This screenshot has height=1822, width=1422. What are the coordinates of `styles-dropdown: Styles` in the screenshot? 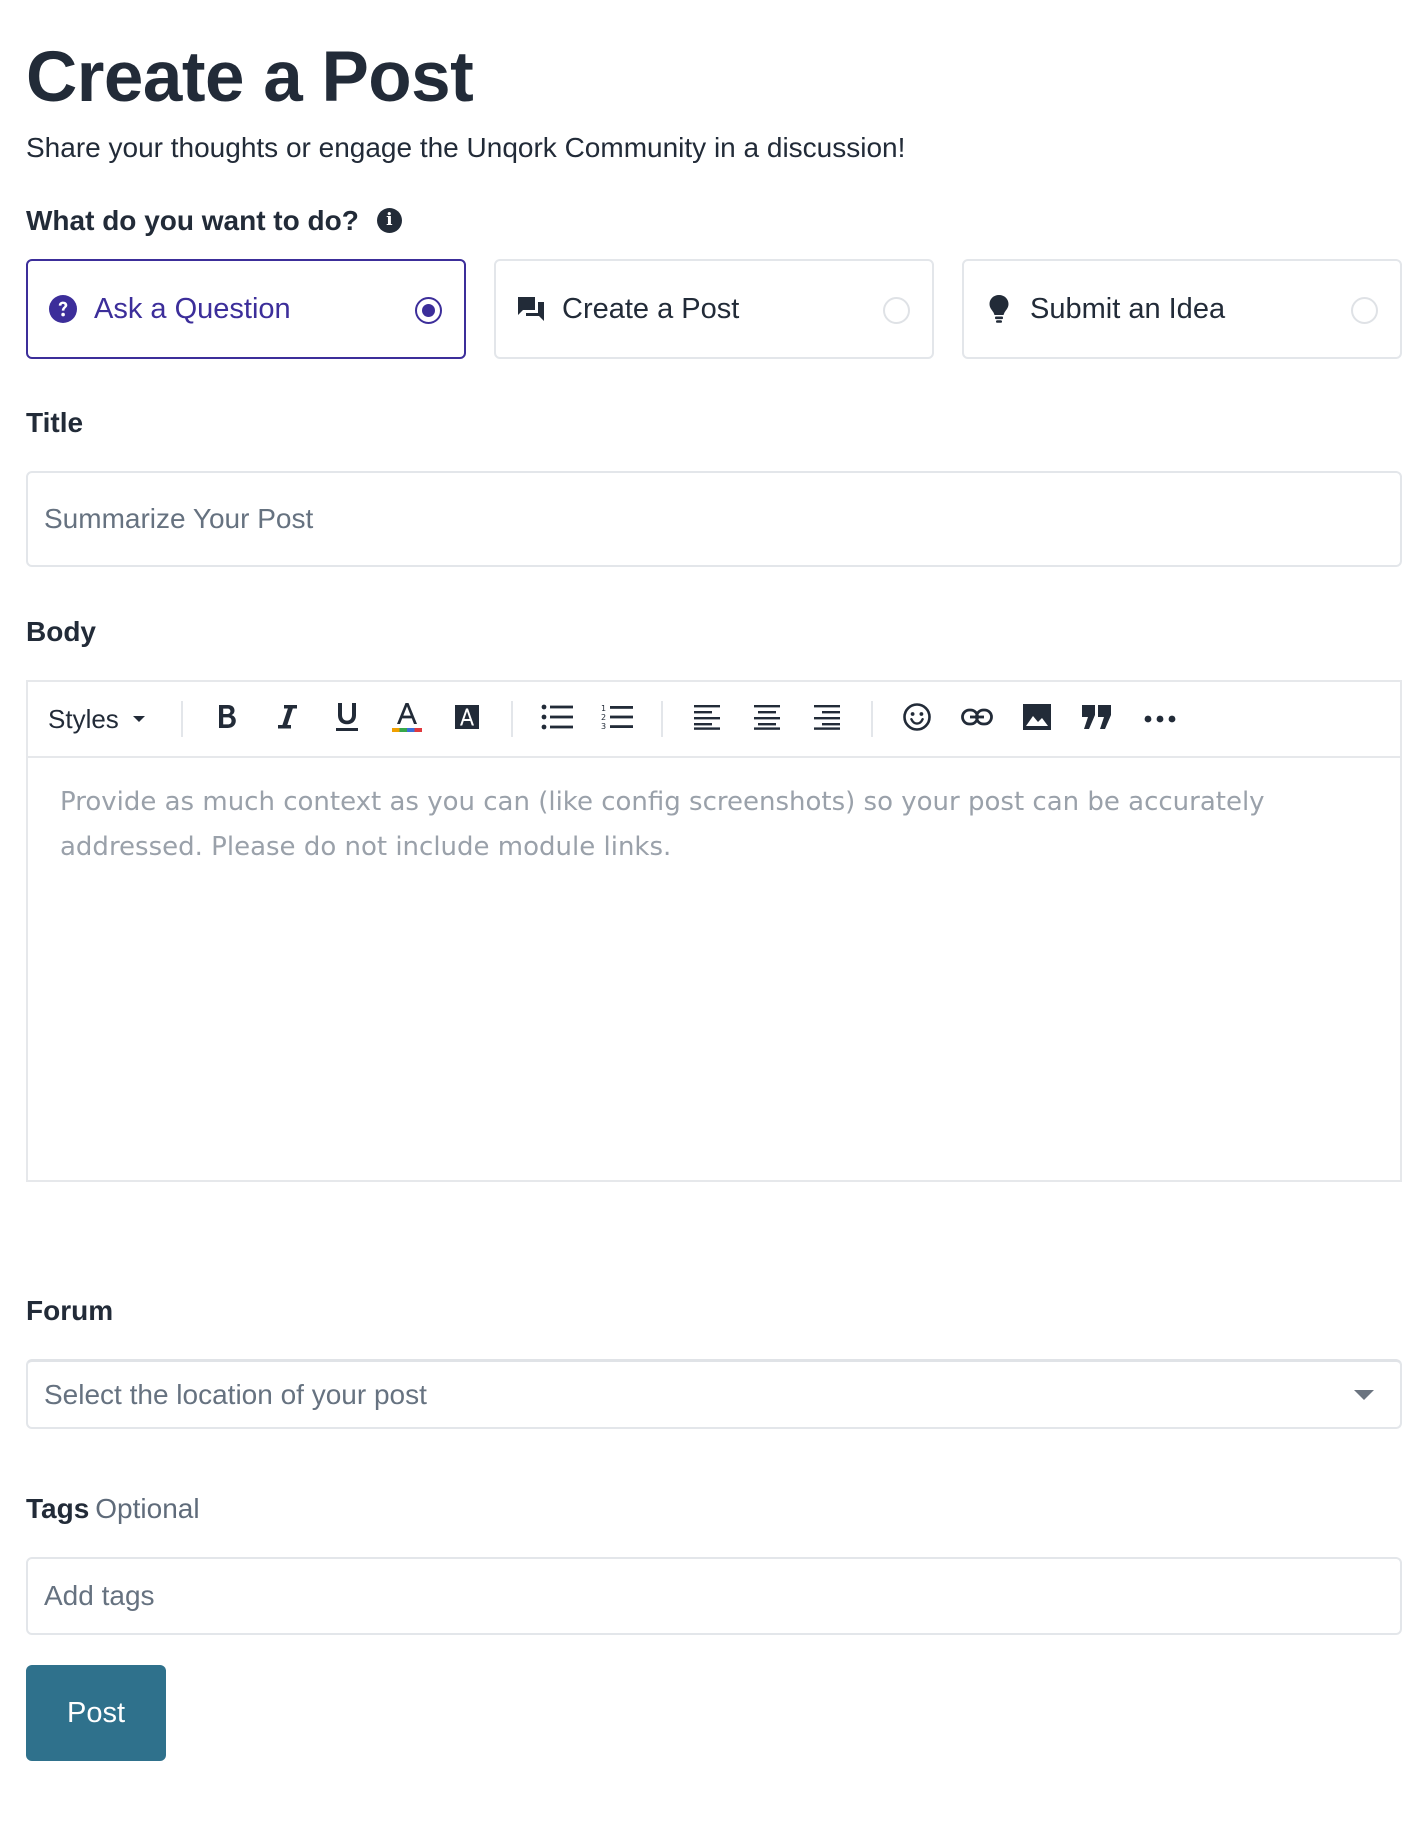 It's located at (107, 719).